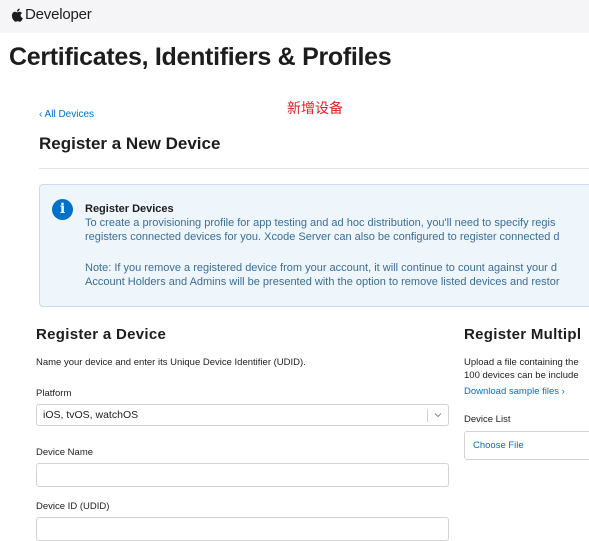 The width and height of the screenshot is (589, 541). What do you see at coordinates (514, 391) in the screenshot?
I see `download-sample-files-link: Download sample files ›` at bounding box center [514, 391].